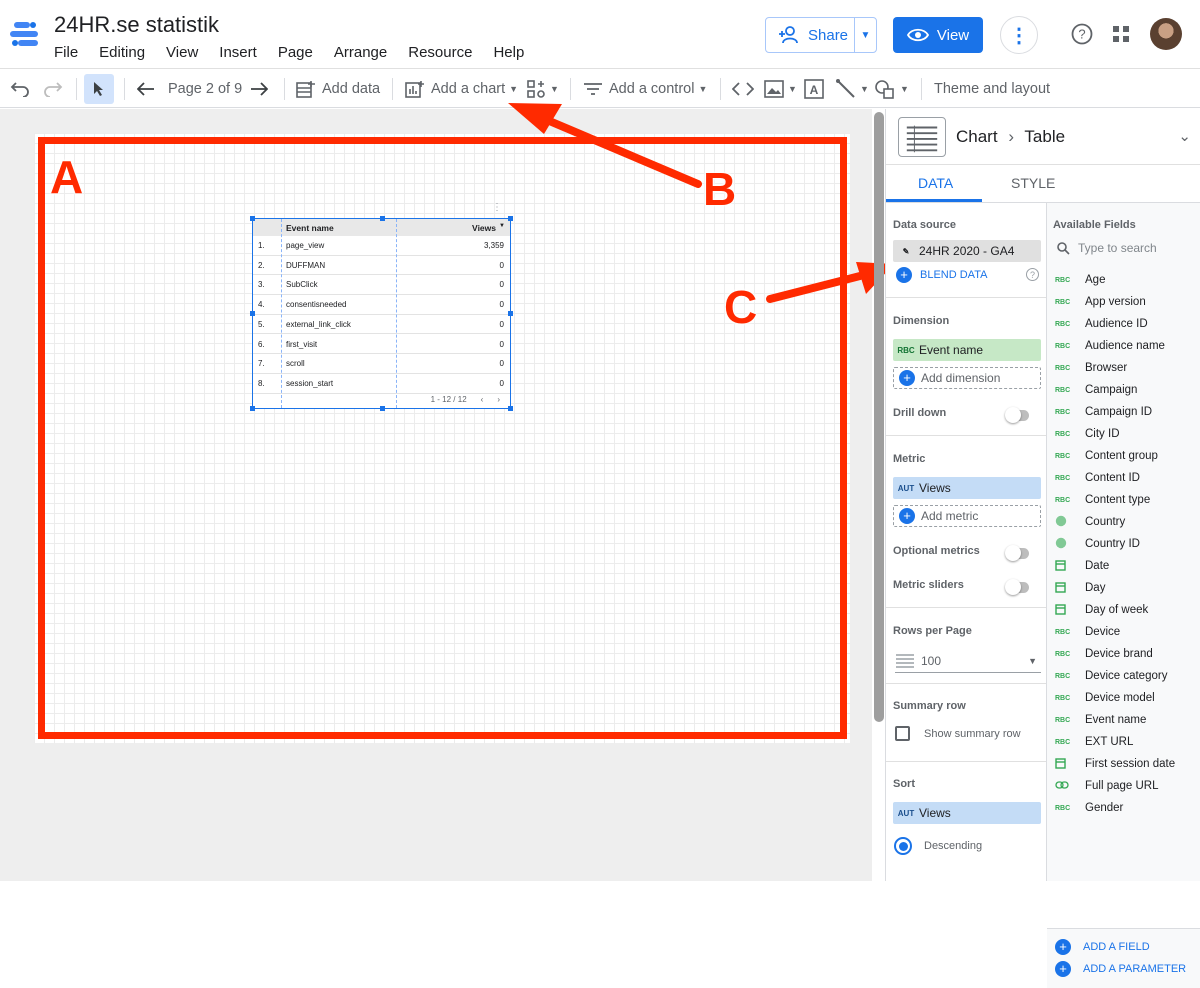 The width and height of the screenshot is (1200, 988). I want to click on image-icon: ▼, so click(780, 89).